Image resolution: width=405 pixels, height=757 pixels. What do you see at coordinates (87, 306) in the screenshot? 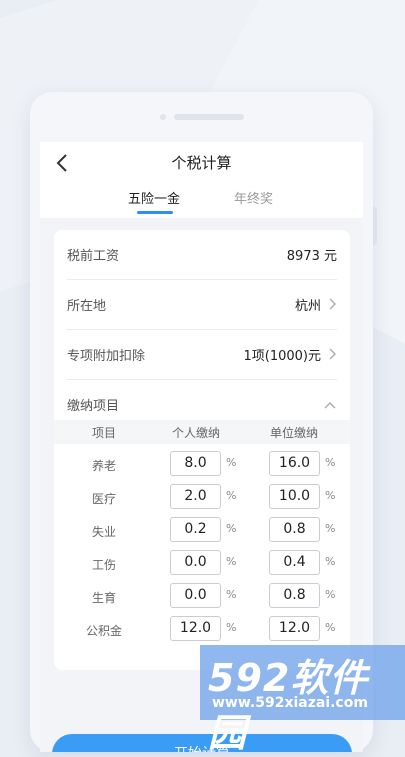
I see `location-label: 所在地` at bounding box center [87, 306].